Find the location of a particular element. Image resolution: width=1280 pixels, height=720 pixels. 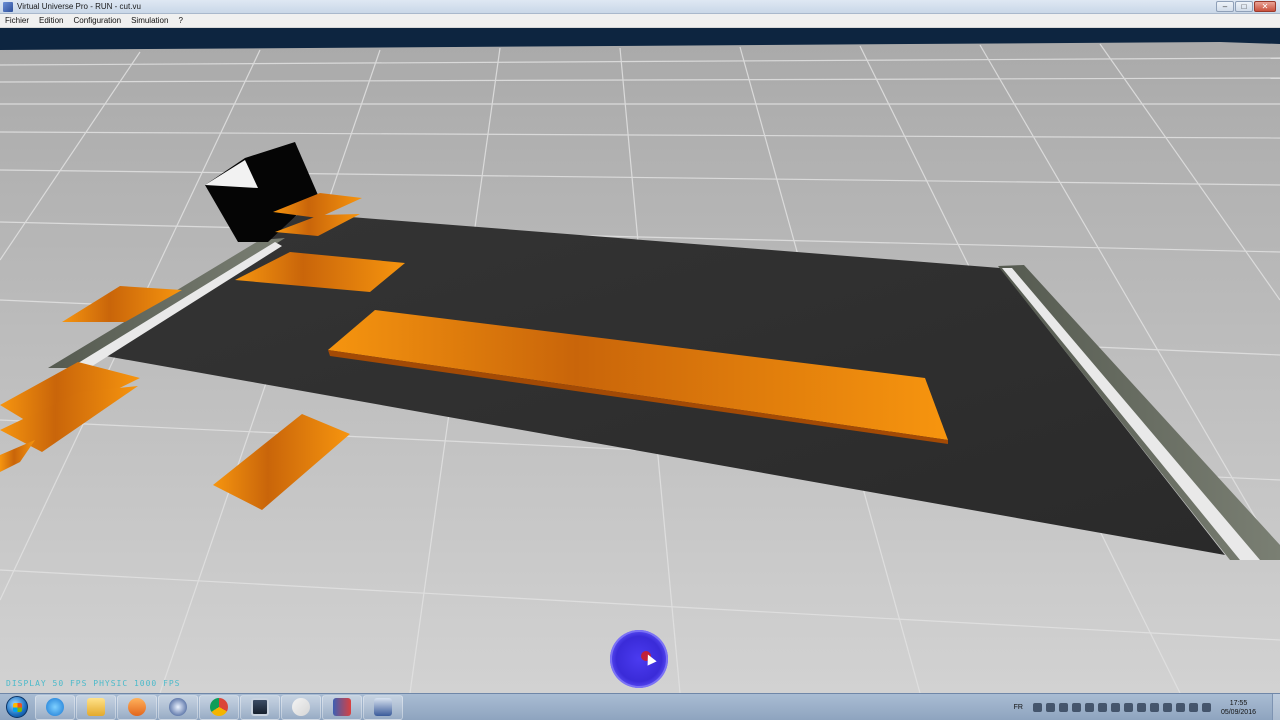

system-tray: FR 17:55 05/09/2016 is located at coordinates (1147, 707).